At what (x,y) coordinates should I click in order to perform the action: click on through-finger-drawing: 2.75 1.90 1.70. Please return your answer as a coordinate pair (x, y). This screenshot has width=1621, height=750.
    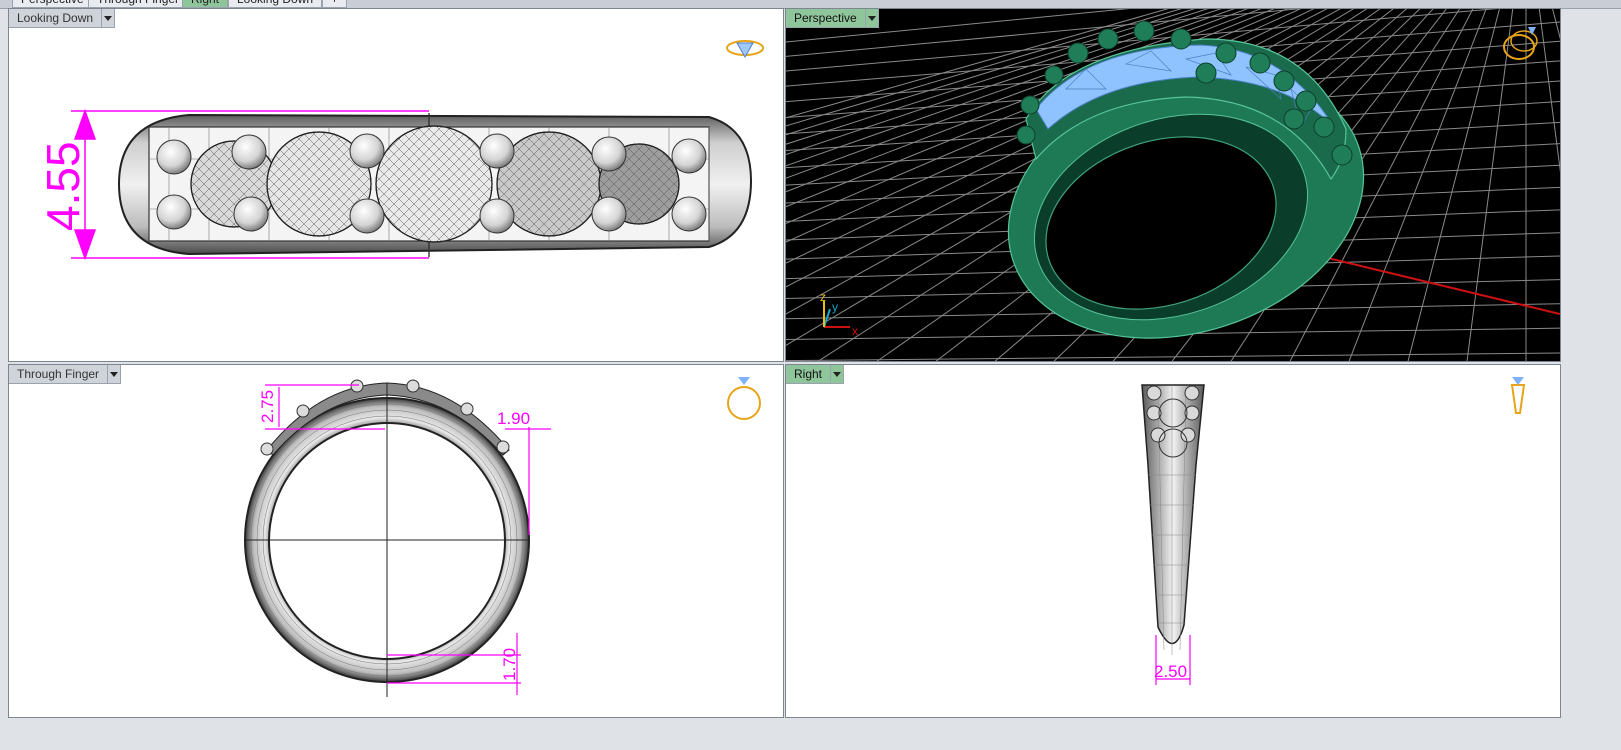
    Looking at the image, I should click on (502, 537).